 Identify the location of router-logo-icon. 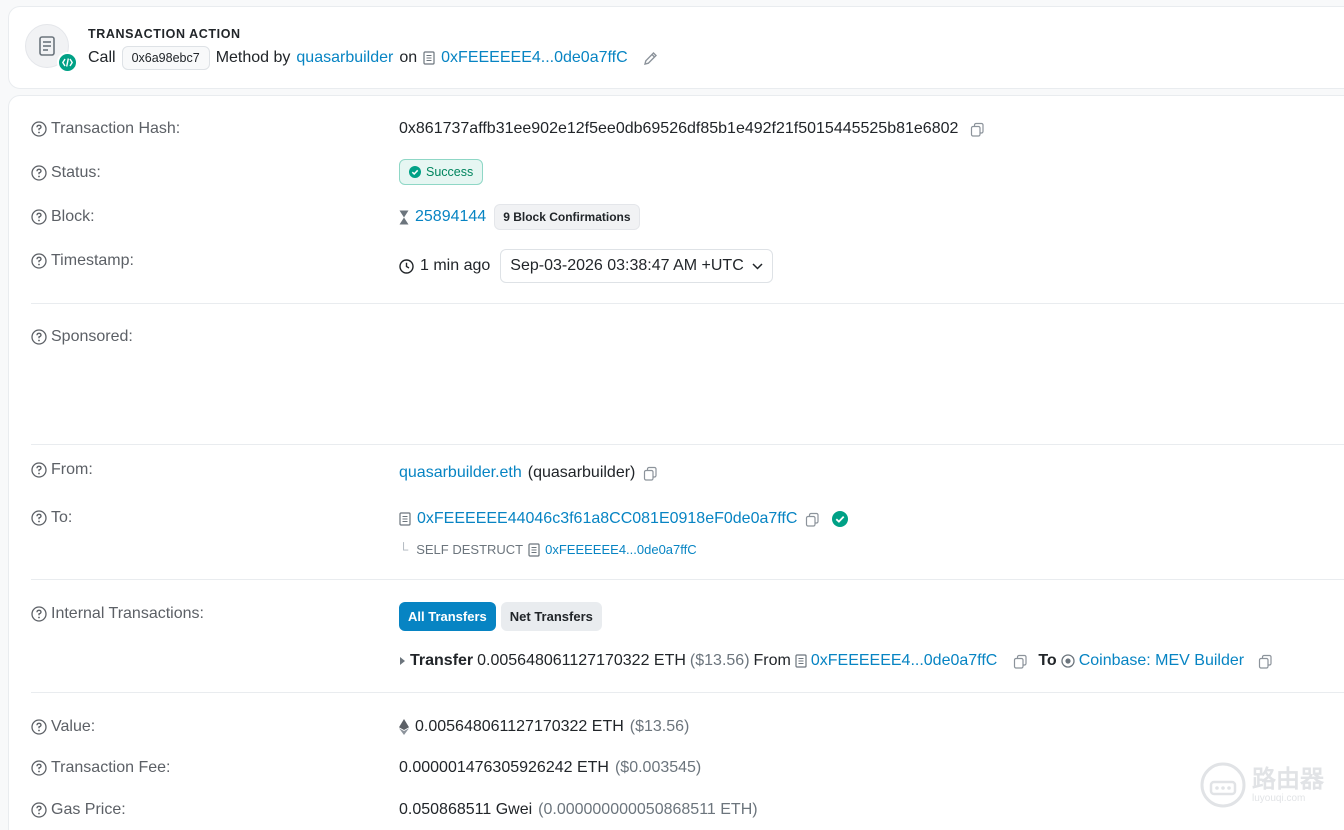
(1223, 785).